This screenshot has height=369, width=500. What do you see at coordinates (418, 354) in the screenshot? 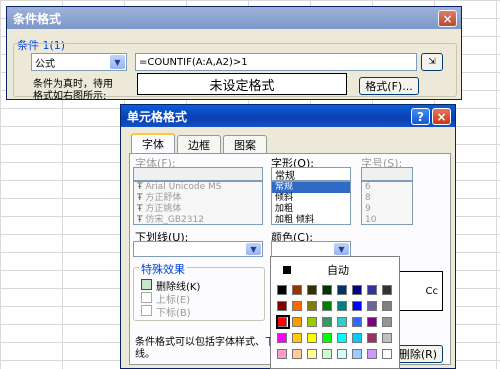
I see `clear-button: 删除(R)` at bounding box center [418, 354].